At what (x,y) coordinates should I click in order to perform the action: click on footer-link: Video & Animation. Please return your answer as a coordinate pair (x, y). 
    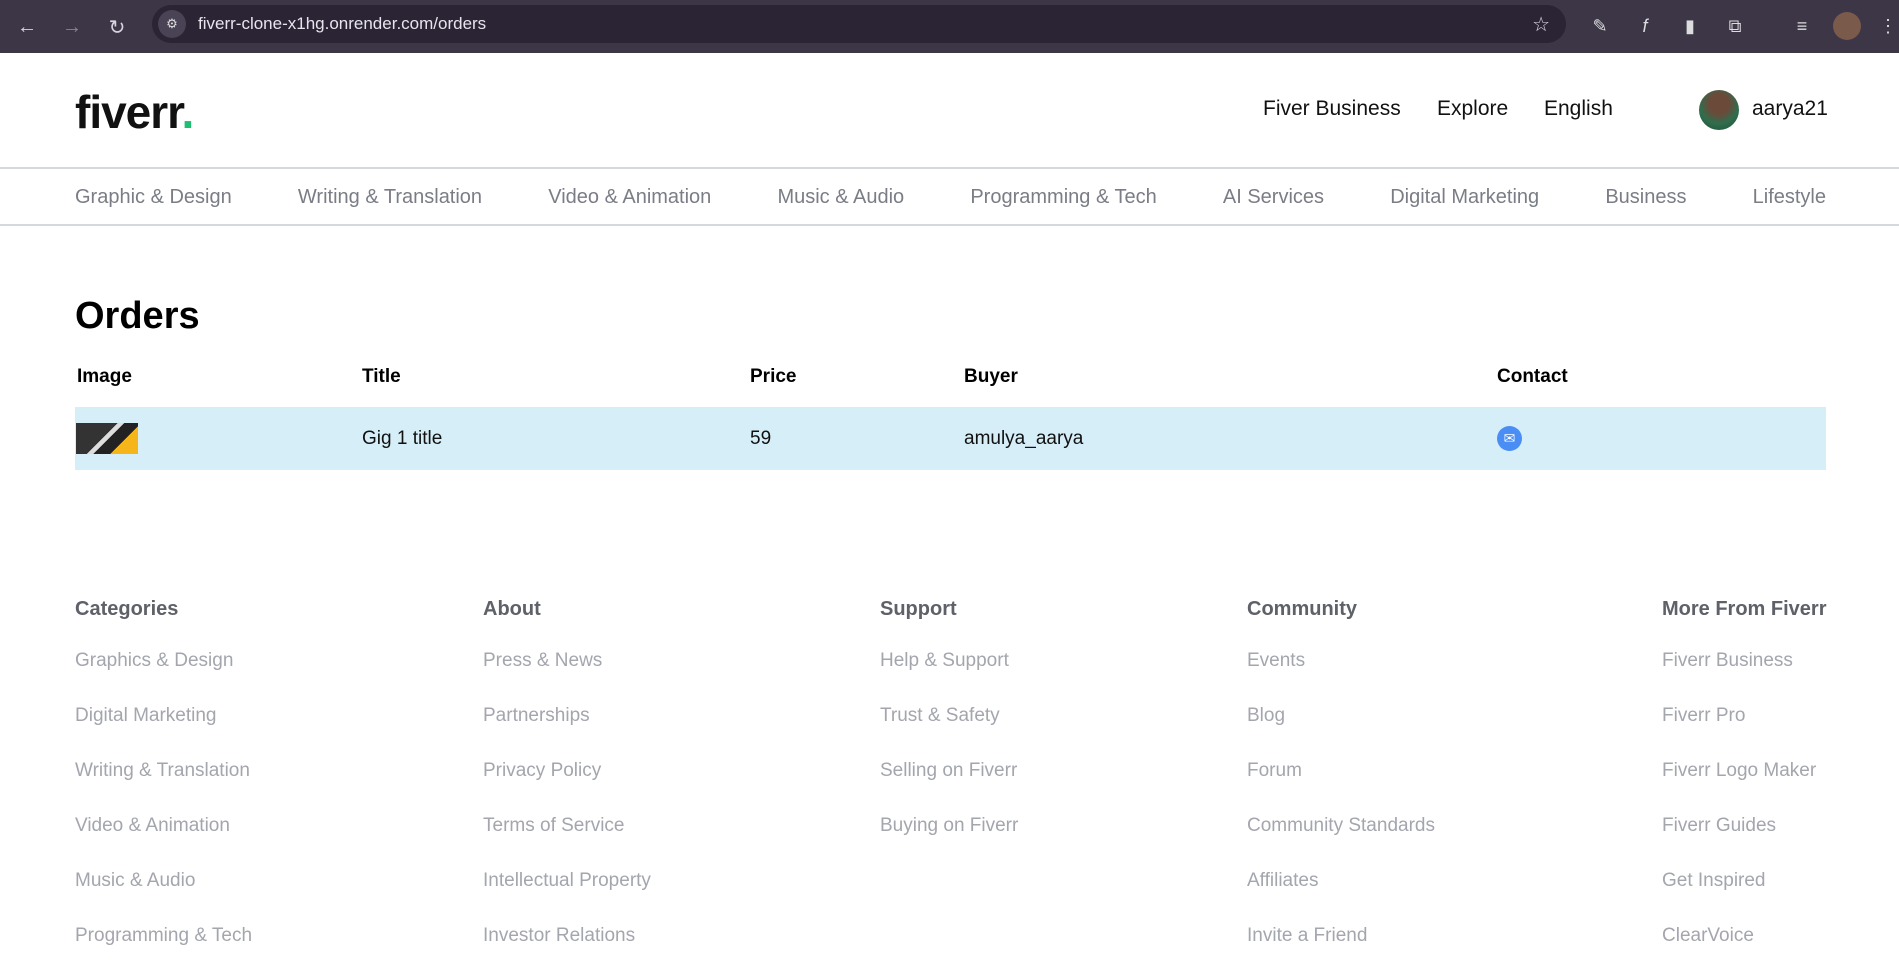
    Looking at the image, I should click on (163, 838).